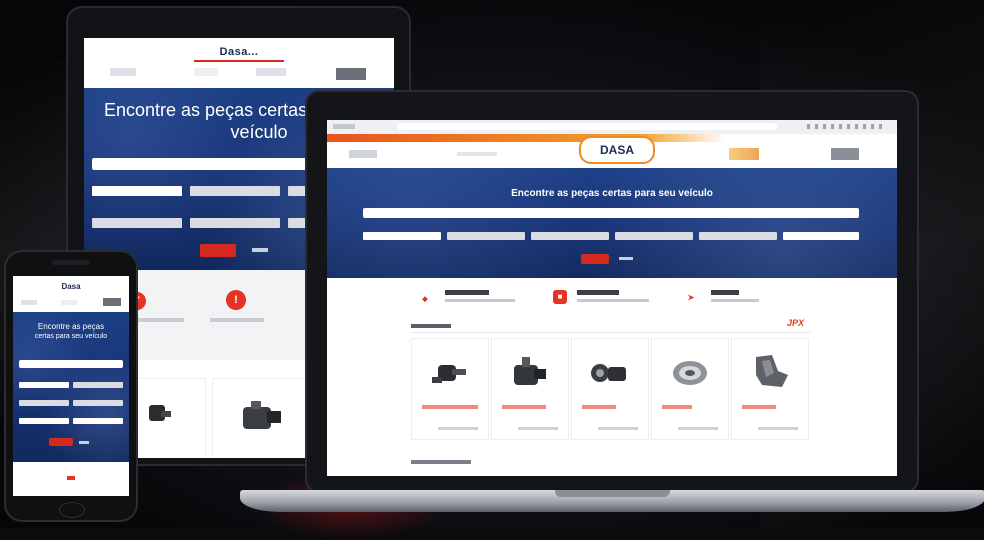  I want to click on product-4-price, so click(677, 407).